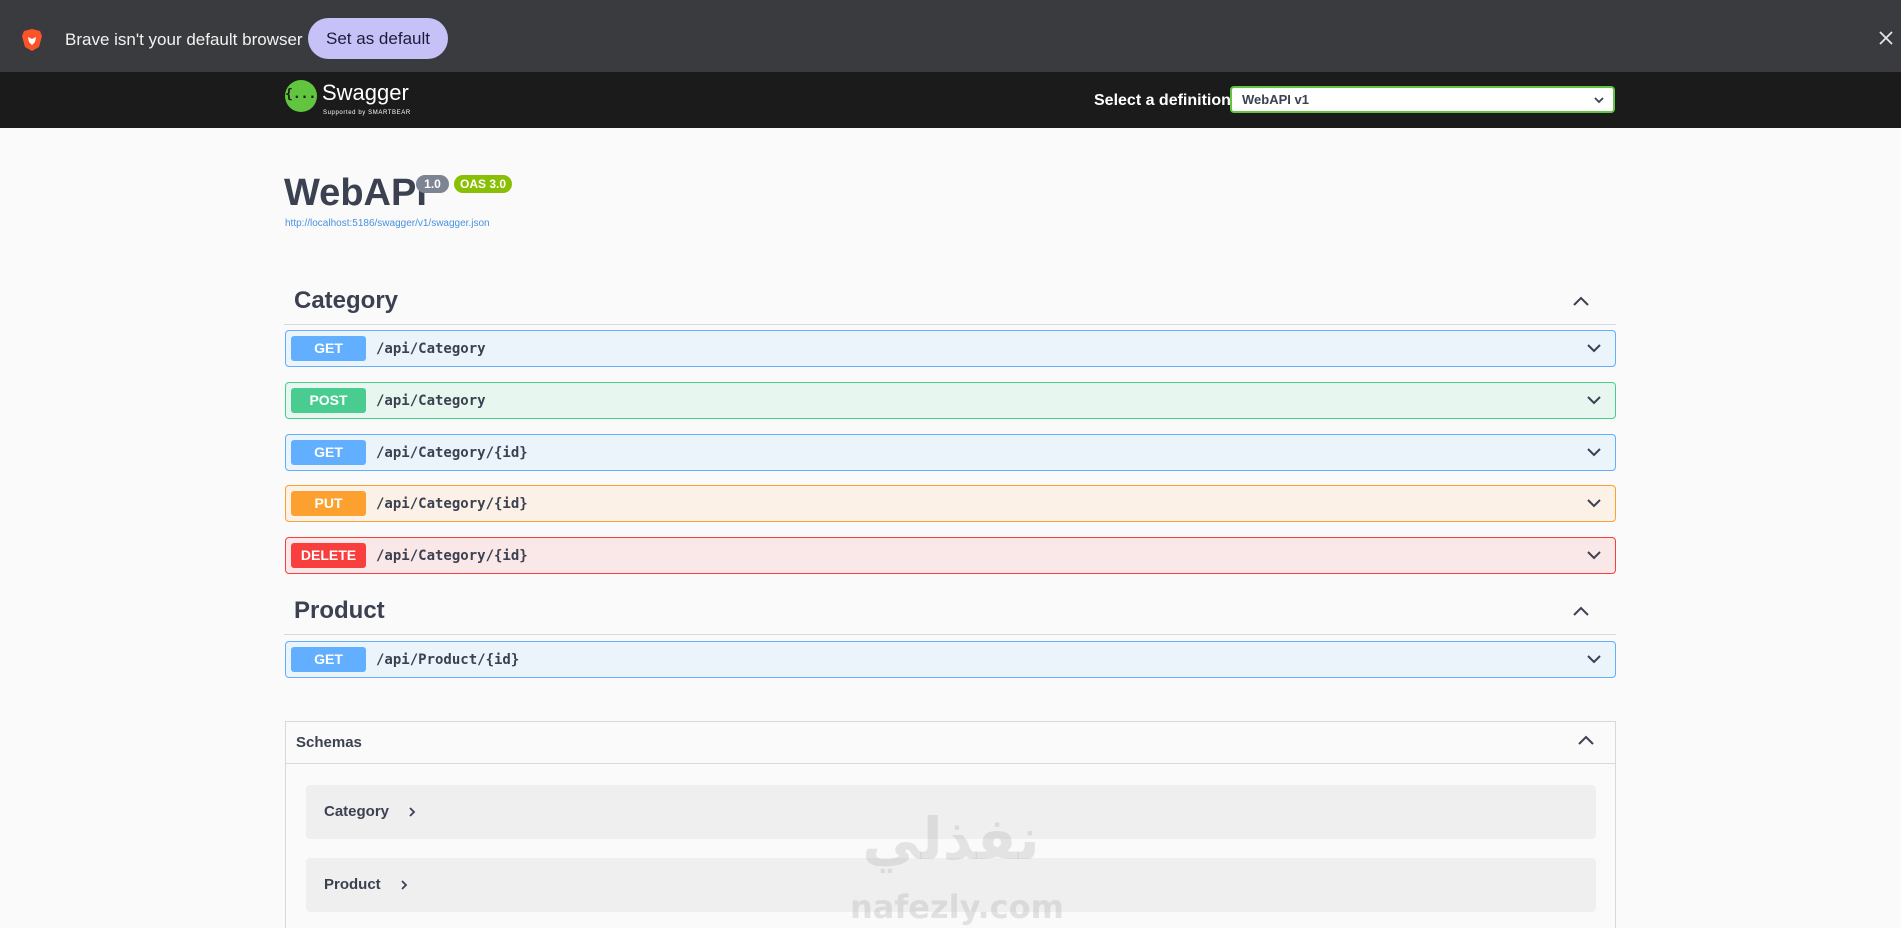 The image size is (1901, 928). Describe the element at coordinates (1422, 99) in the screenshot. I see `definition-select: WebAPI v1` at that location.